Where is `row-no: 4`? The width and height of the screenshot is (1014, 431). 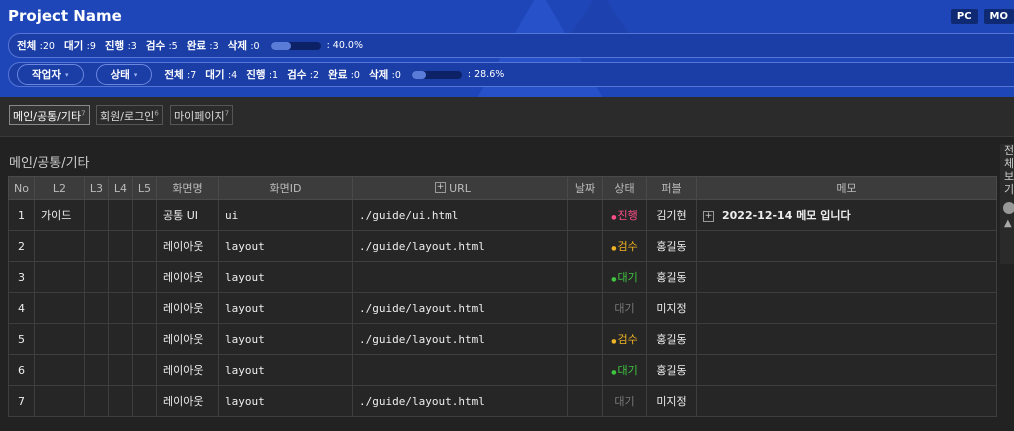 row-no: 4 is located at coordinates (21, 308).